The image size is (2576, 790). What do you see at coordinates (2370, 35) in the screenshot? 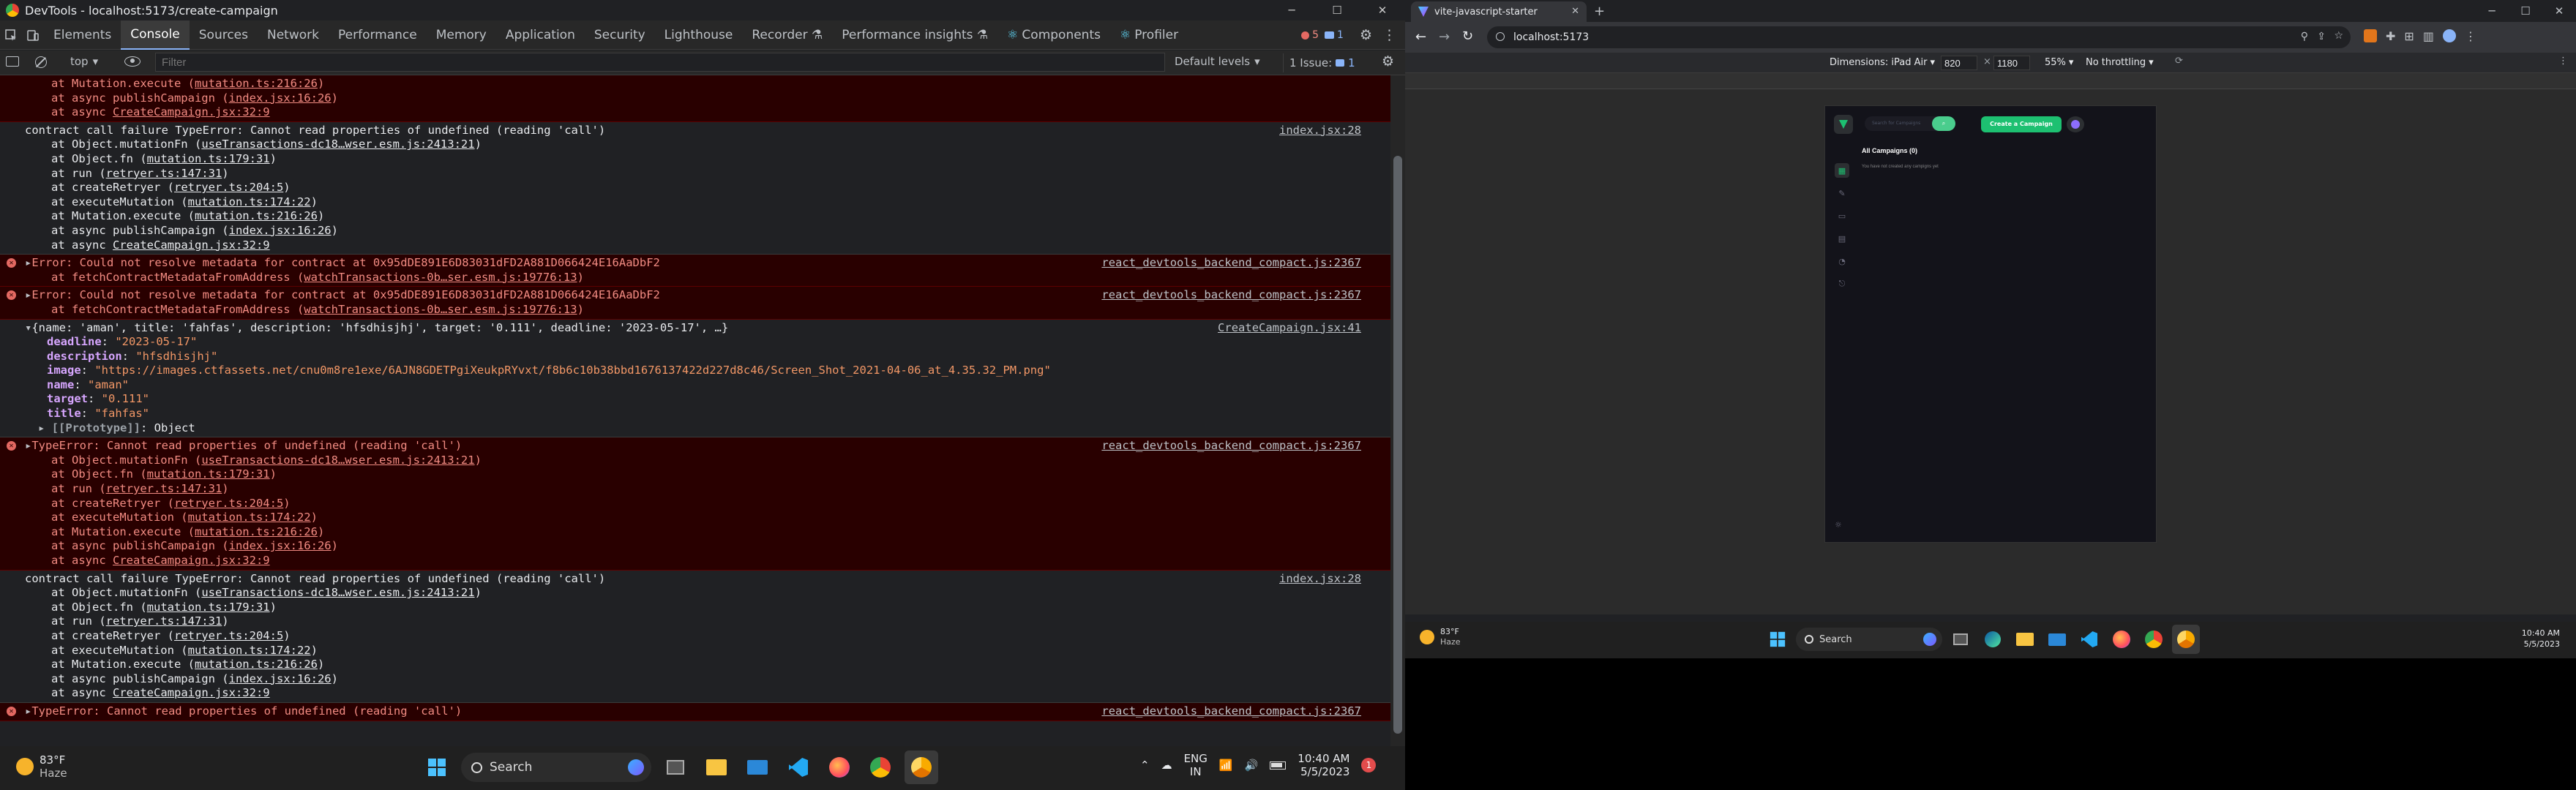
I see `metamask-extension-icon` at bounding box center [2370, 35].